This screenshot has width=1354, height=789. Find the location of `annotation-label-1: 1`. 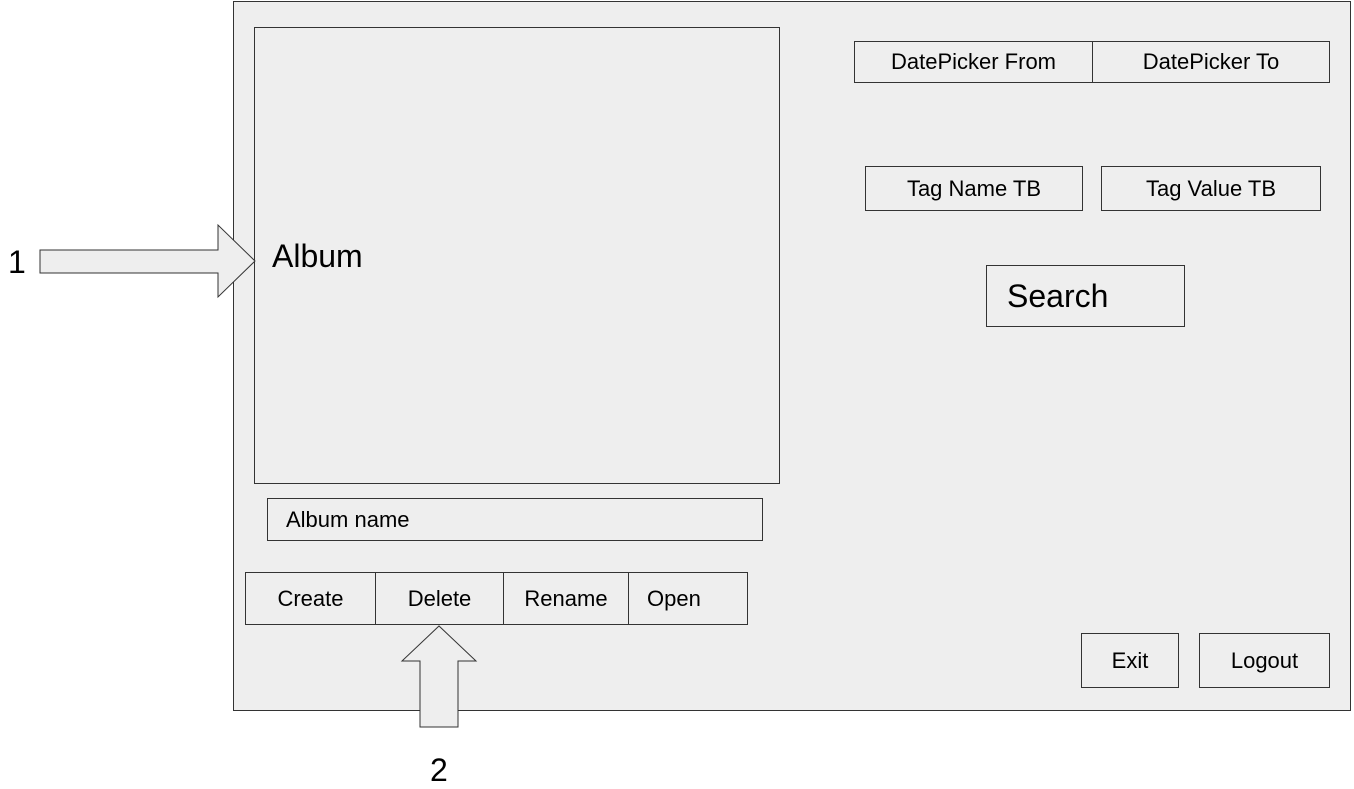

annotation-label-1: 1 is located at coordinates (17, 262).